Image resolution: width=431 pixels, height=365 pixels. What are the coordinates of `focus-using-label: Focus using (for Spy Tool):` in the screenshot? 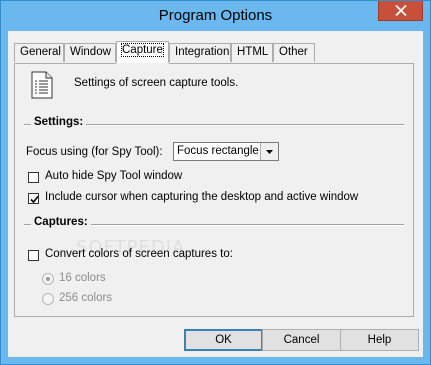 It's located at (94, 152).